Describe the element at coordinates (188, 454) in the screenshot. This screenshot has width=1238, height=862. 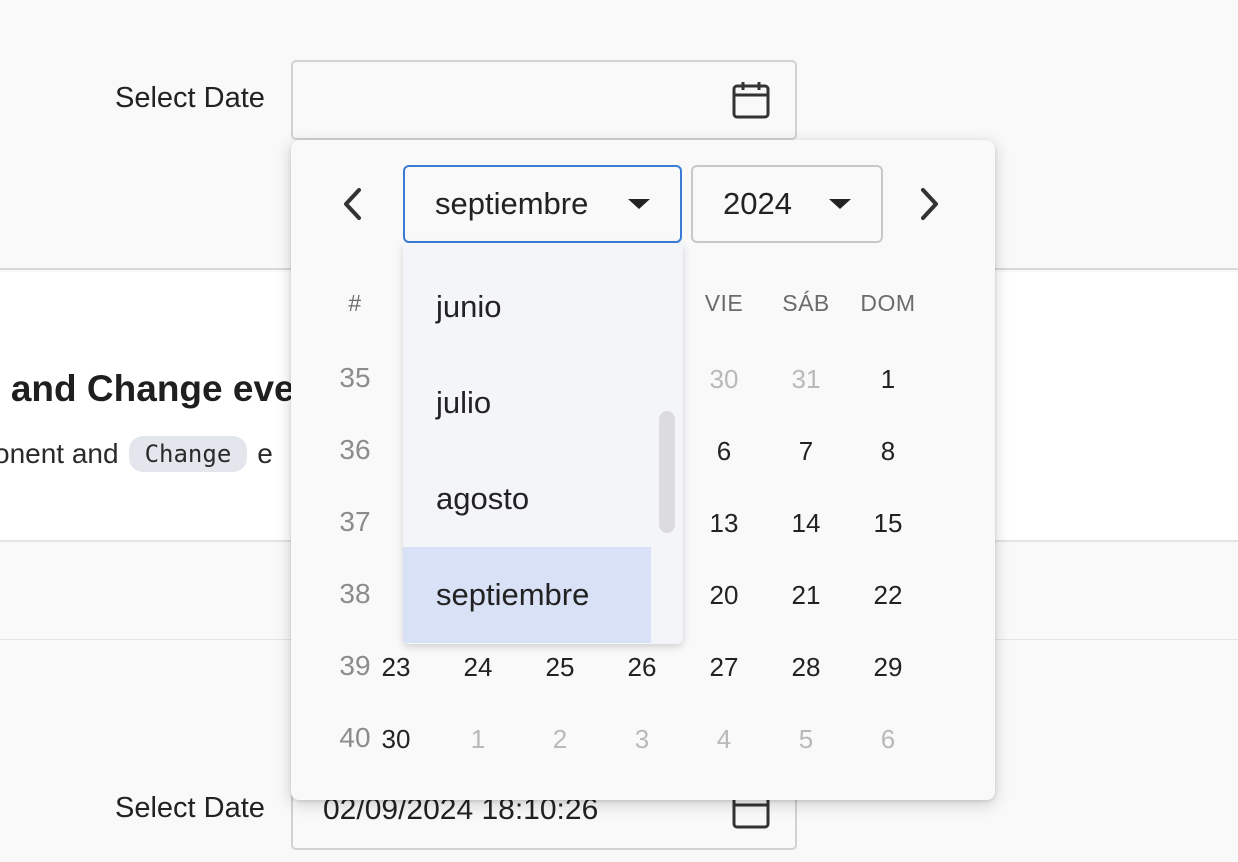
I see `code-chip: Change` at that location.